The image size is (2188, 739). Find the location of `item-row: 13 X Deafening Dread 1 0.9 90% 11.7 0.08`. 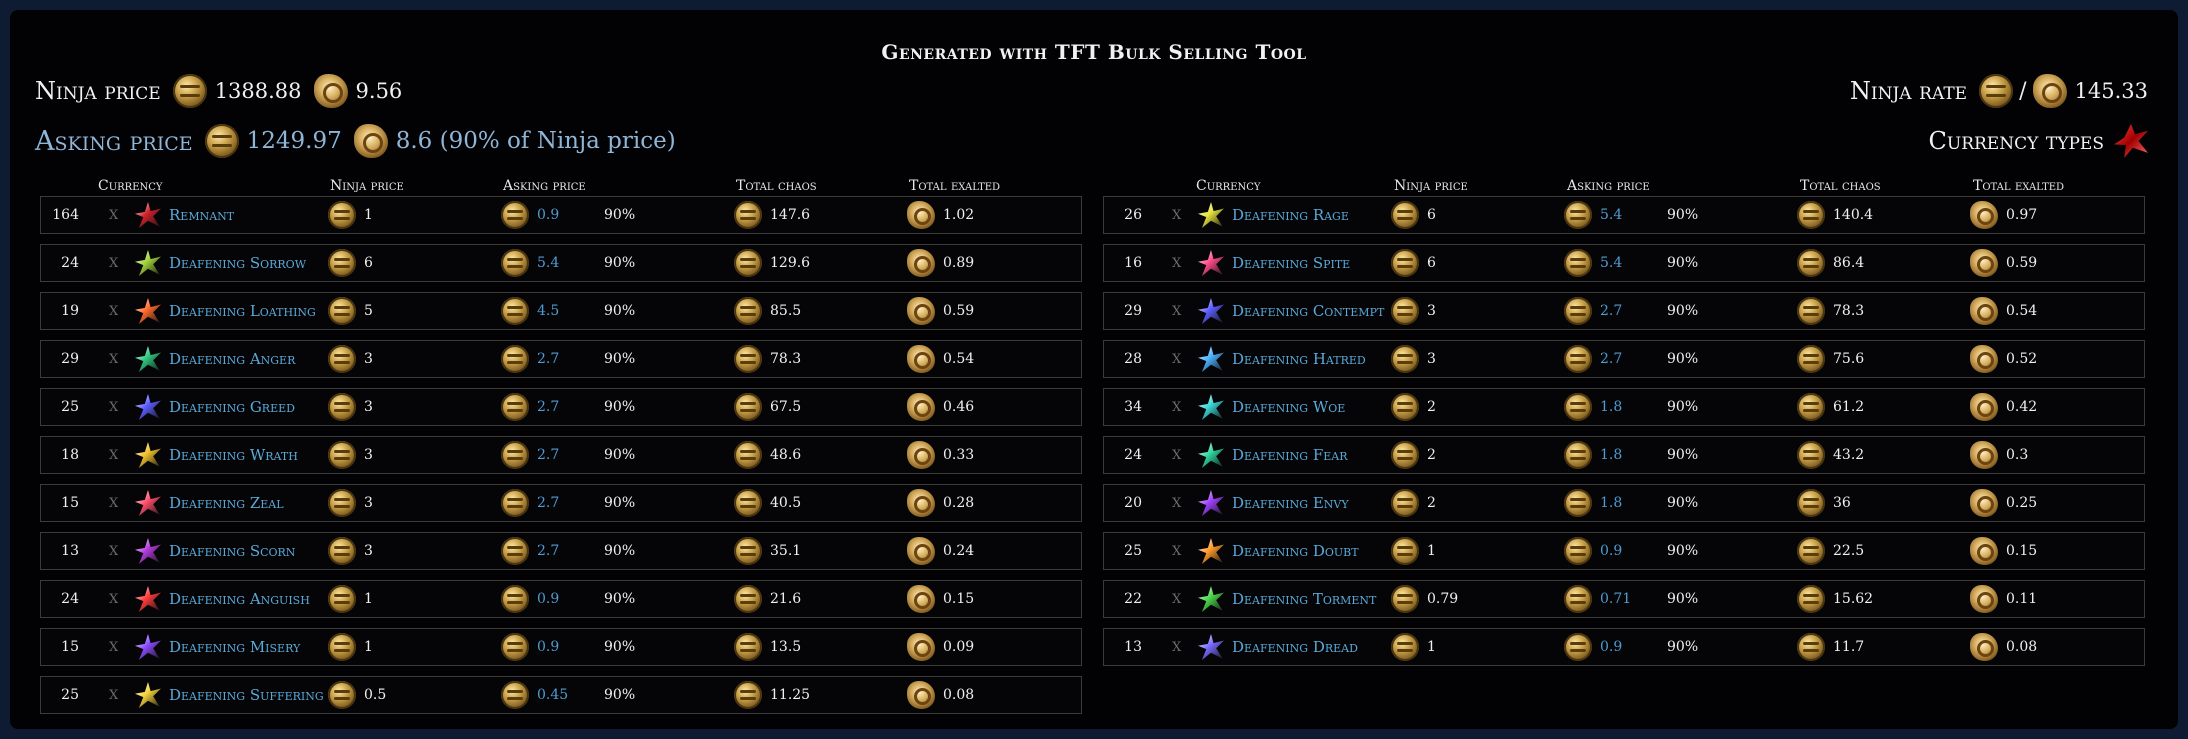

item-row: 13 X Deafening Dread 1 0.9 90% 11.7 0.08 is located at coordinates (1624, 647).